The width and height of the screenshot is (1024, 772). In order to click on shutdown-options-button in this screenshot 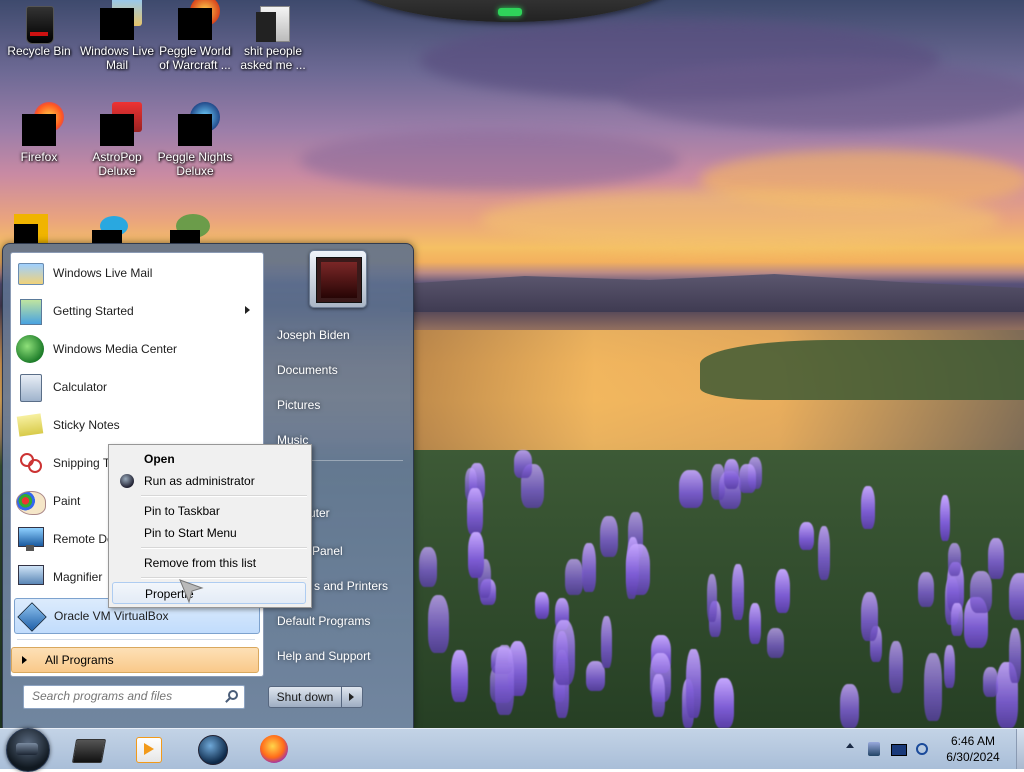, I will do `click(352, 697)`.